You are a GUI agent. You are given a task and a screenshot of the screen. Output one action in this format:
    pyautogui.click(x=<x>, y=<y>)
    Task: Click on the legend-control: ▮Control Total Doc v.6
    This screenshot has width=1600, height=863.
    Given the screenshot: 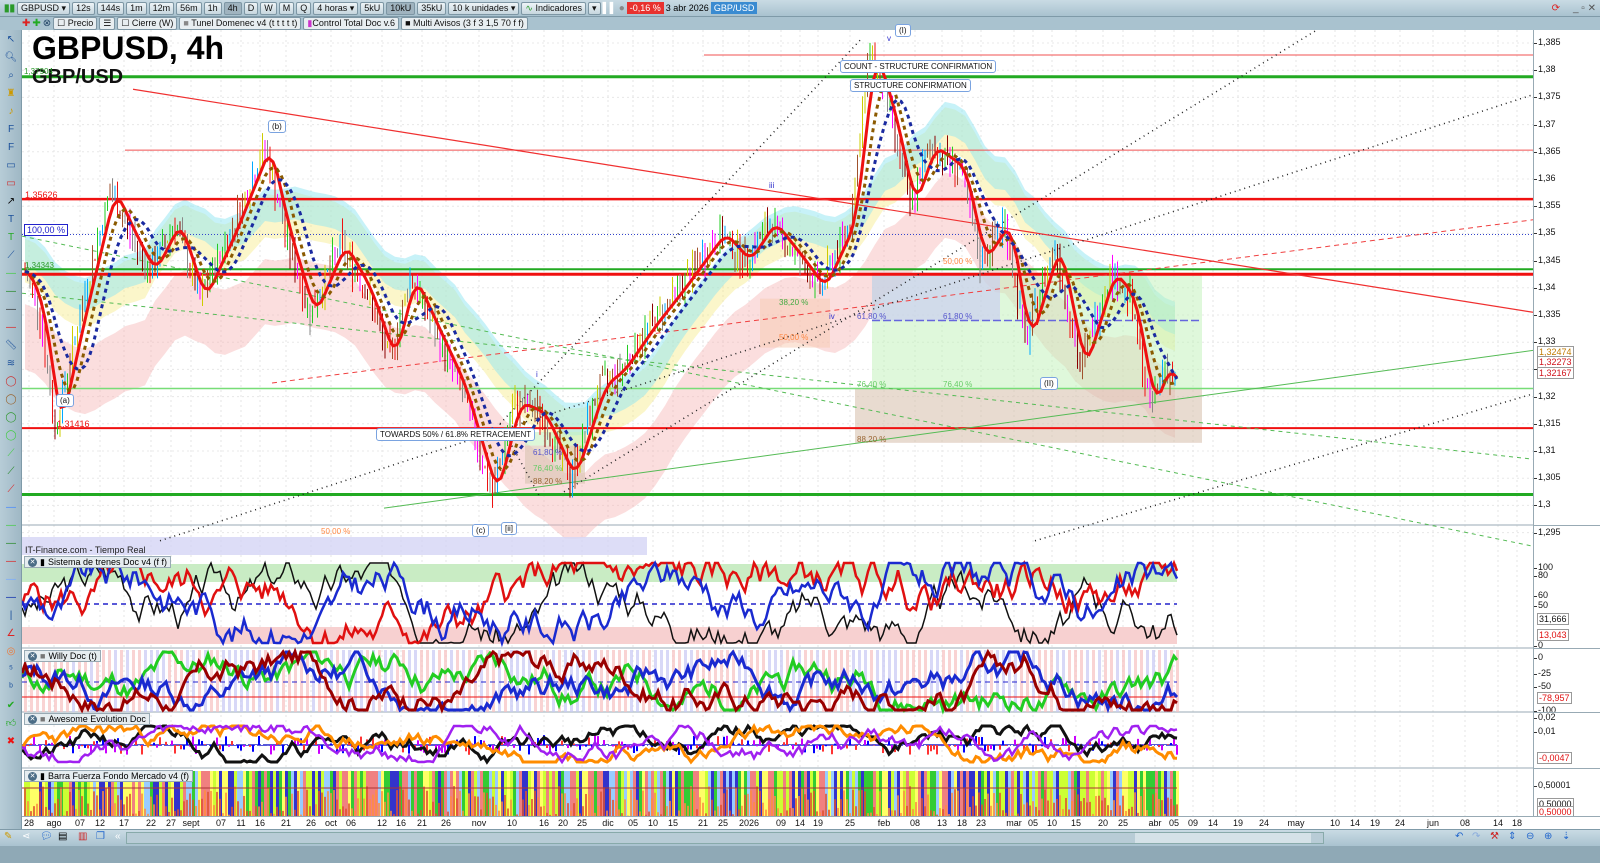 What is the action you would take?
    pyautogui.click(x=351, y=23)
    